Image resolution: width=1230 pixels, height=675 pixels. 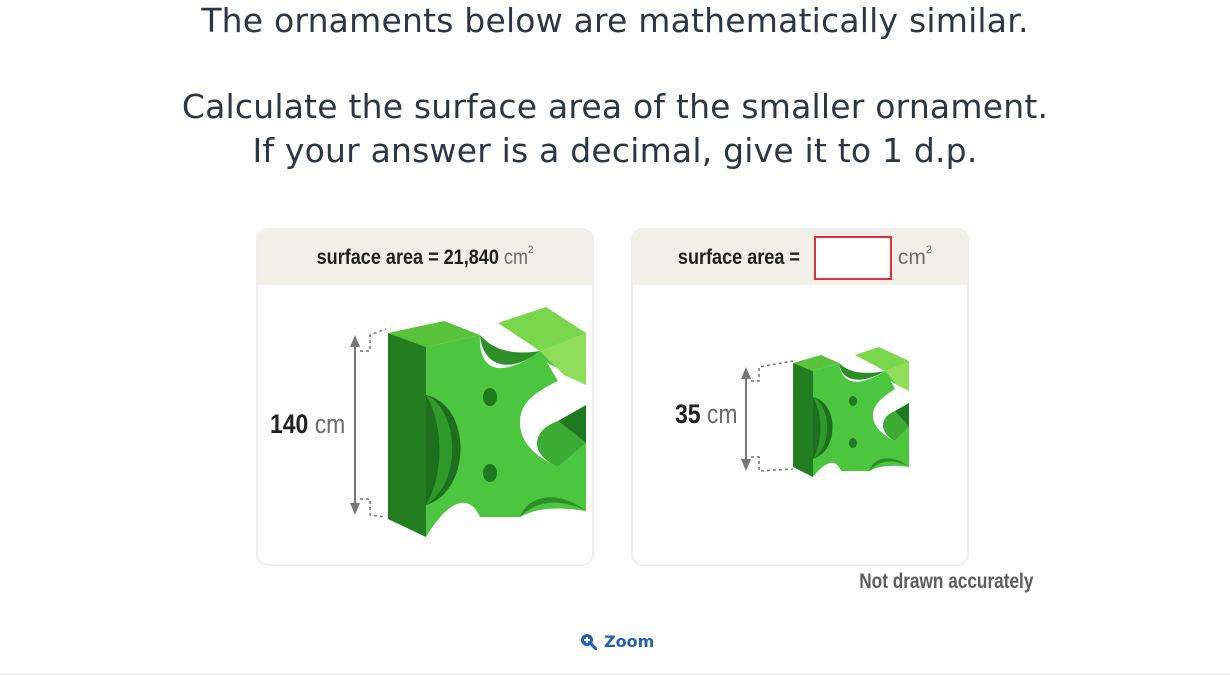 What do you see at coordinates (851, 412) in the screenshot?
I see `small-ornament-shape` at bounding box center [851, 412].